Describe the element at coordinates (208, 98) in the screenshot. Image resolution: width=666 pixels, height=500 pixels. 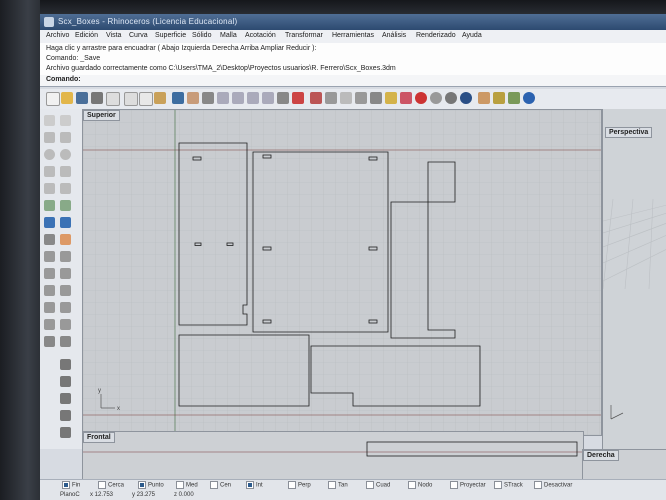
I see `rotate-view-icon` at that location.